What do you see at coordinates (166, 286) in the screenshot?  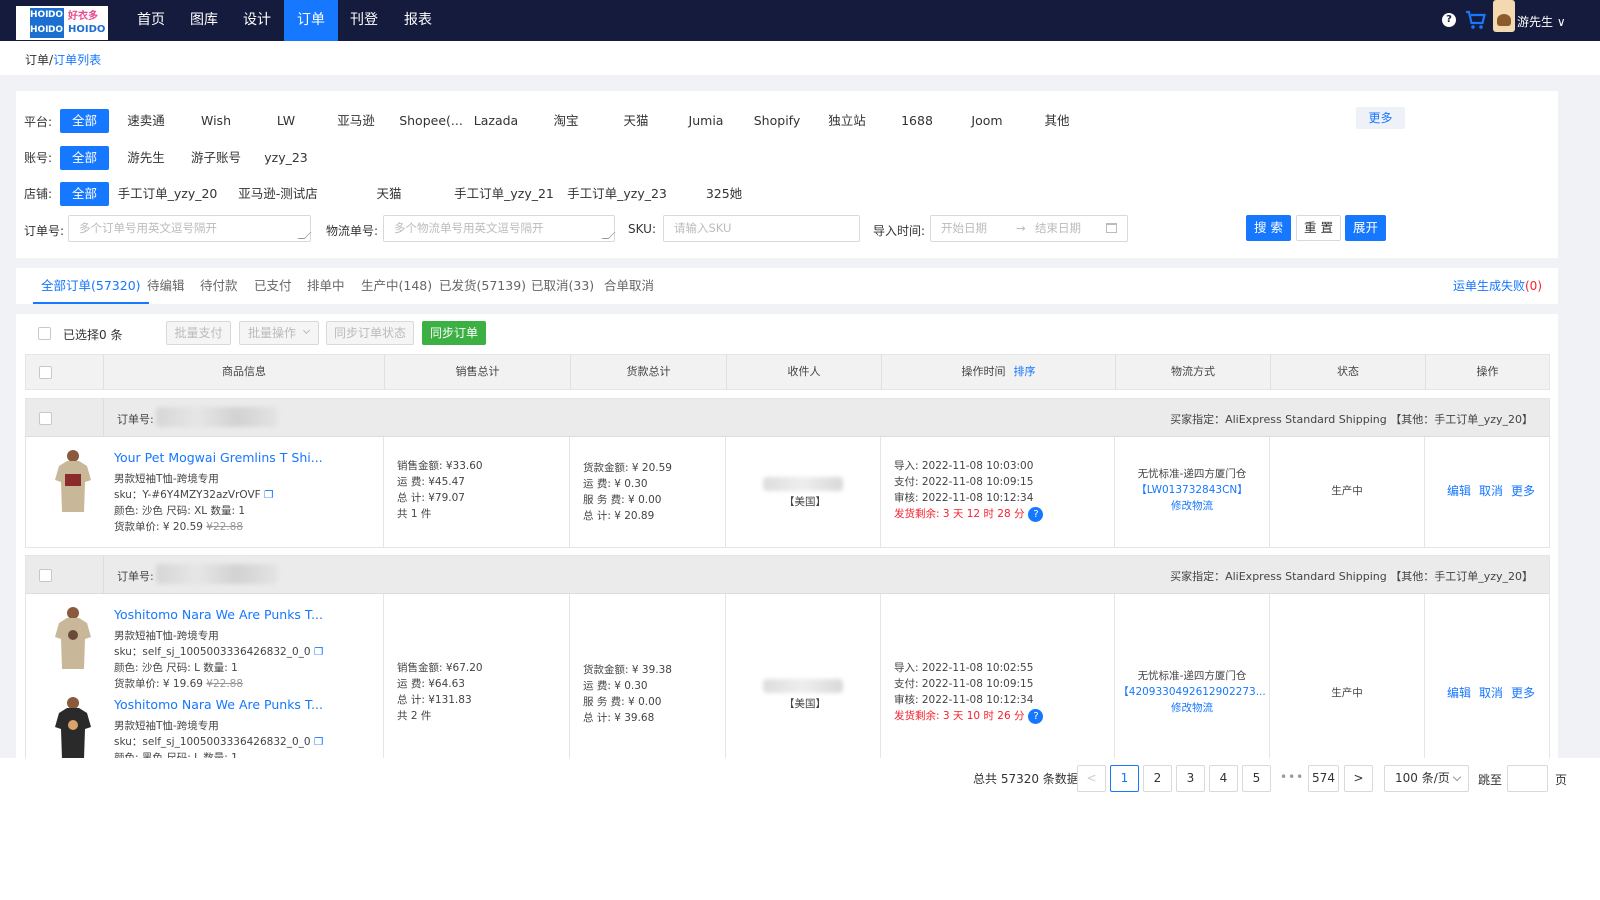 I see `tab-to-edit: 待编辑` at bounding box center [166, 286].